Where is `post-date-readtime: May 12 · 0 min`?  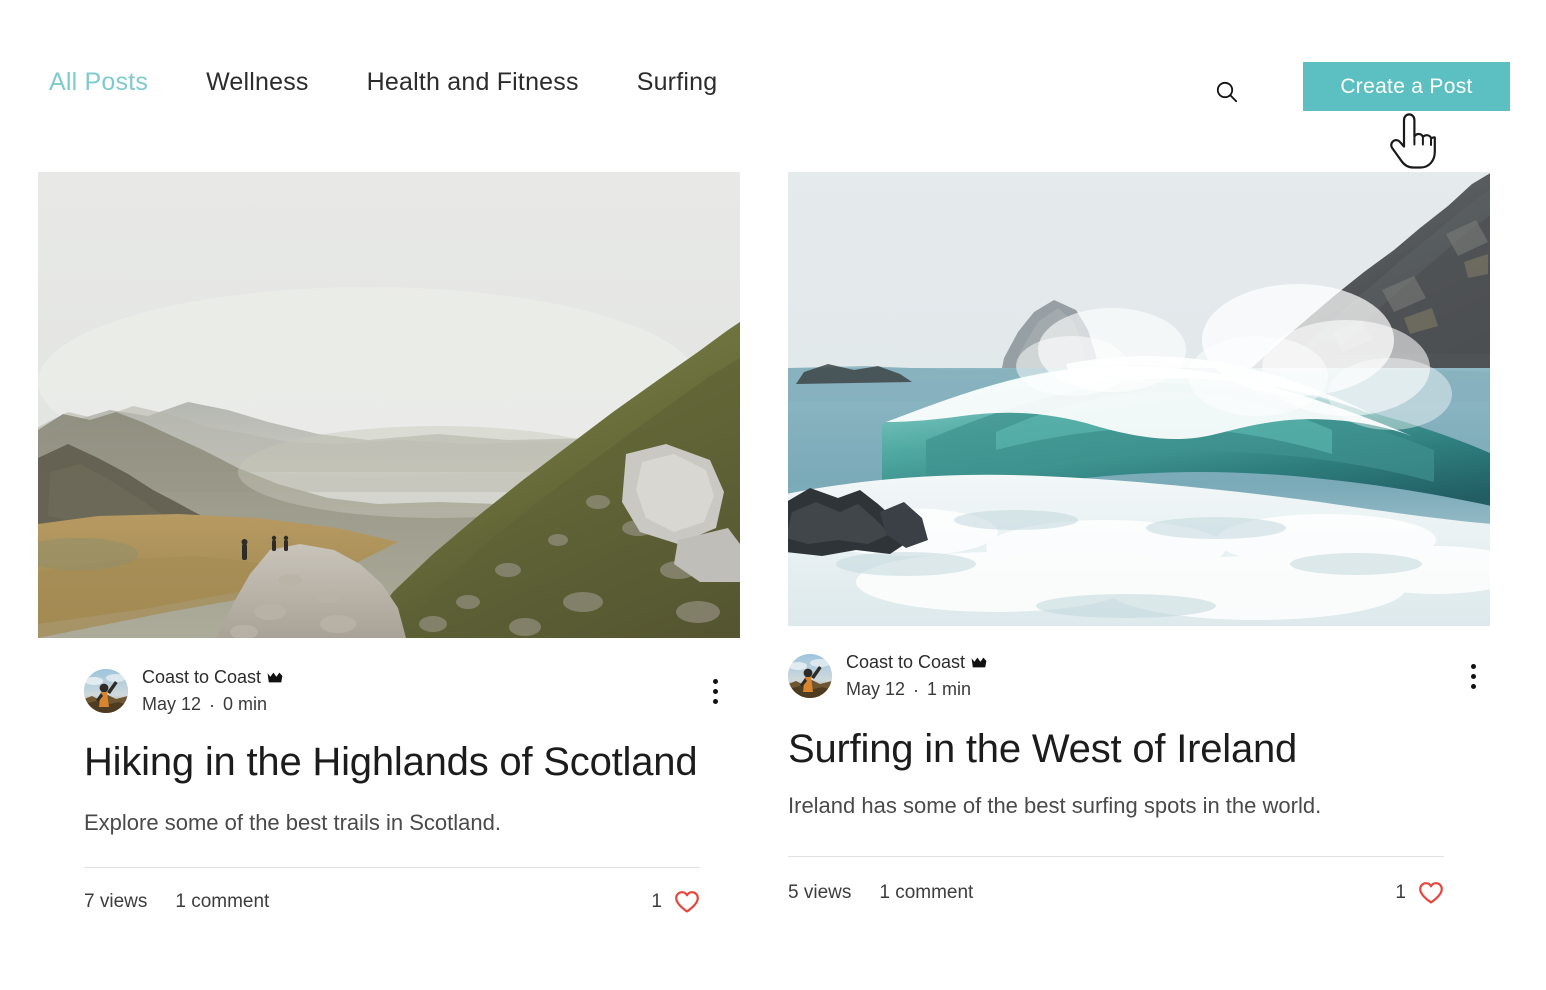
post-date-readtime: May 12 · 0 min is located at coordinates (212, 705).